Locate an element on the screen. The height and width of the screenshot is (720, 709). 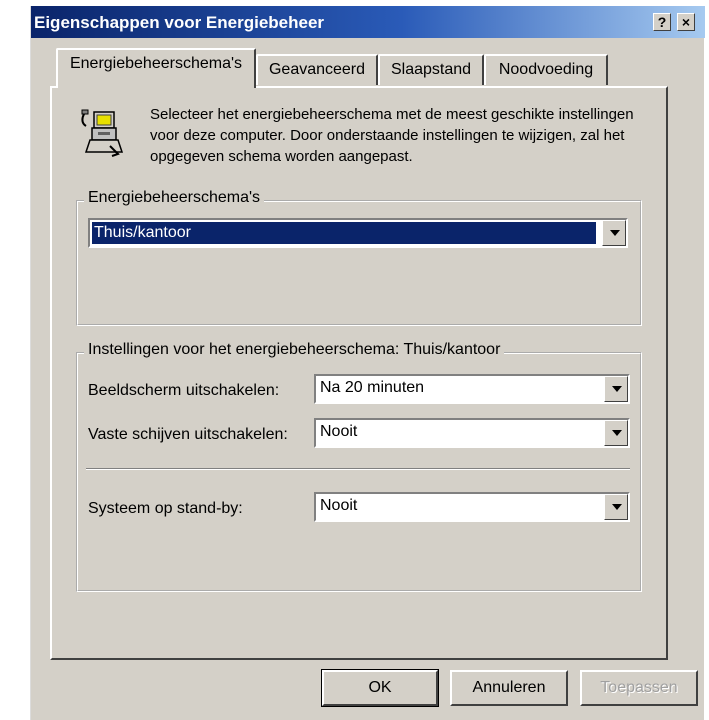
tab-slaapstand: Slaapstand is located at coordinates (431, 69).